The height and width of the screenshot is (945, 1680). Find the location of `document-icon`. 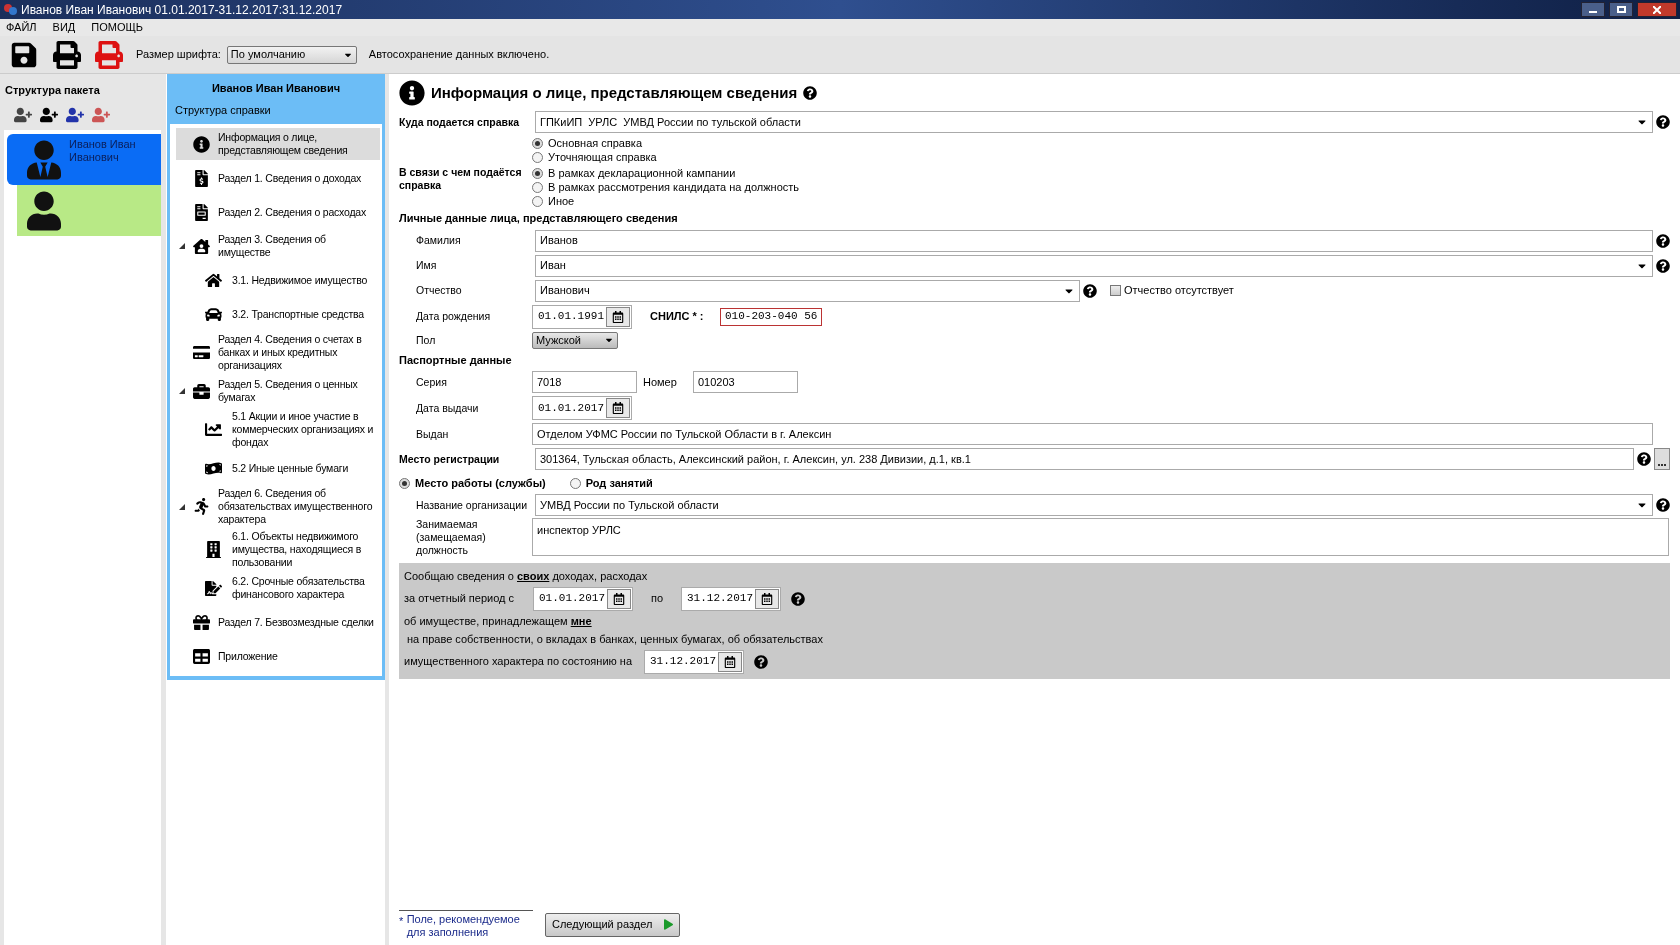

document-icon is located at coordinates (213, 588).